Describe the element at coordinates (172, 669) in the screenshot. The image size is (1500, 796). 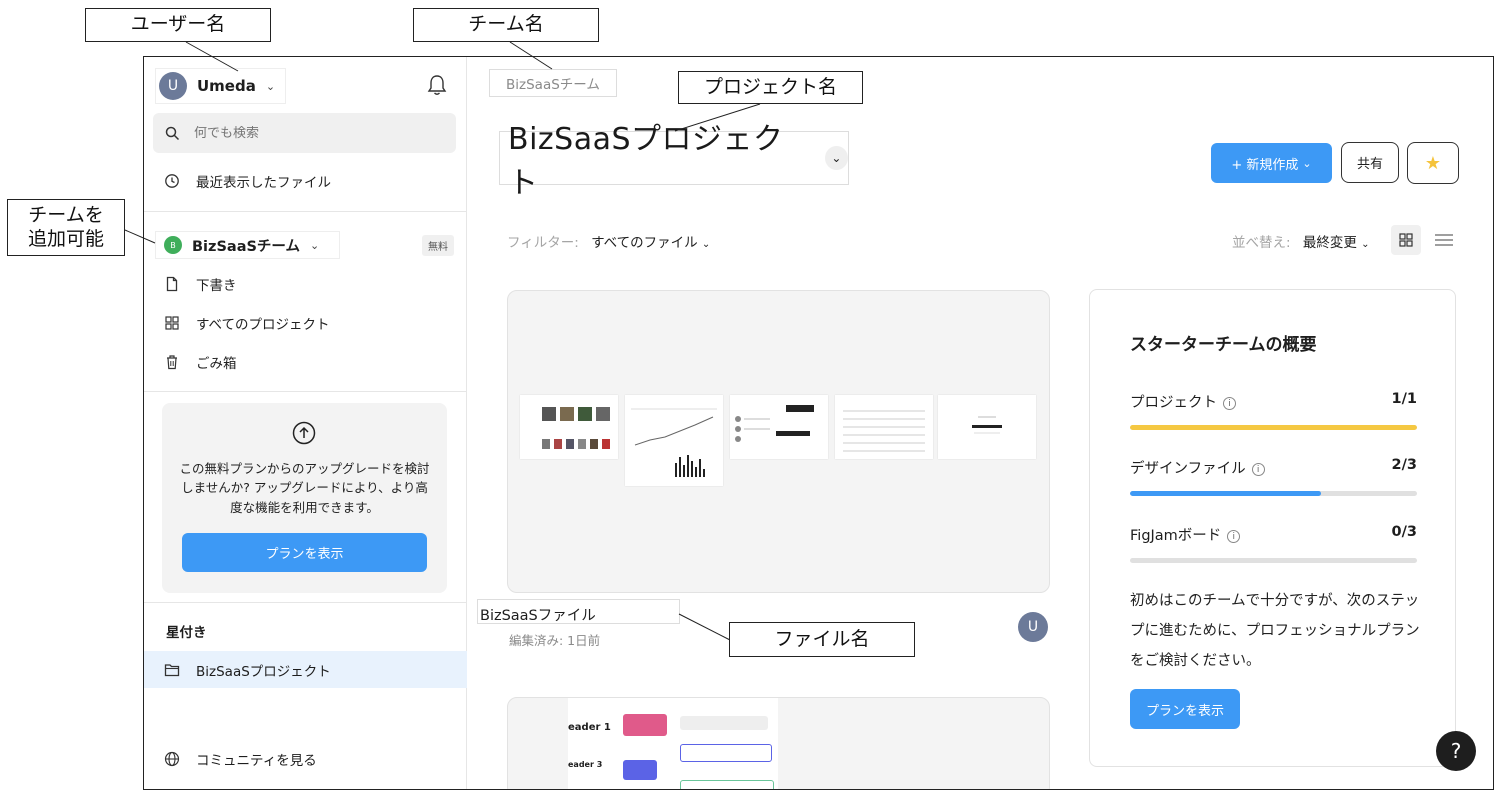
I see `folder-icon` at that location.